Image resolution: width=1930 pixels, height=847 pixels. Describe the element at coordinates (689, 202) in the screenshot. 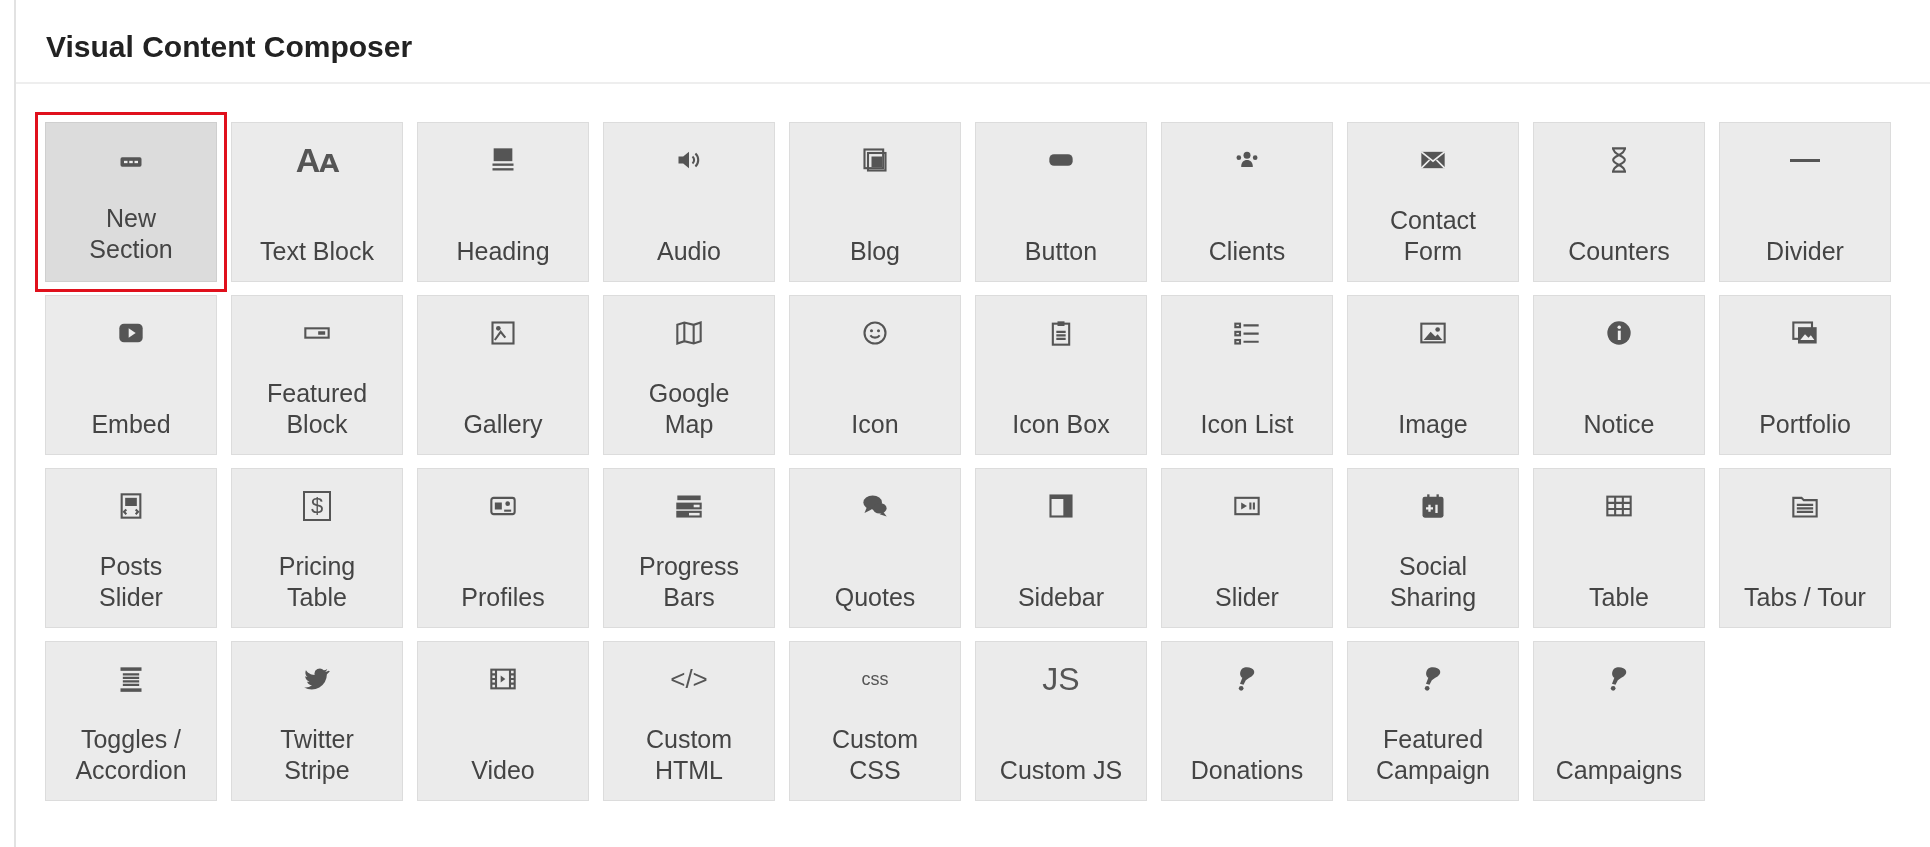

I see `element-tile: Audio` at that location.